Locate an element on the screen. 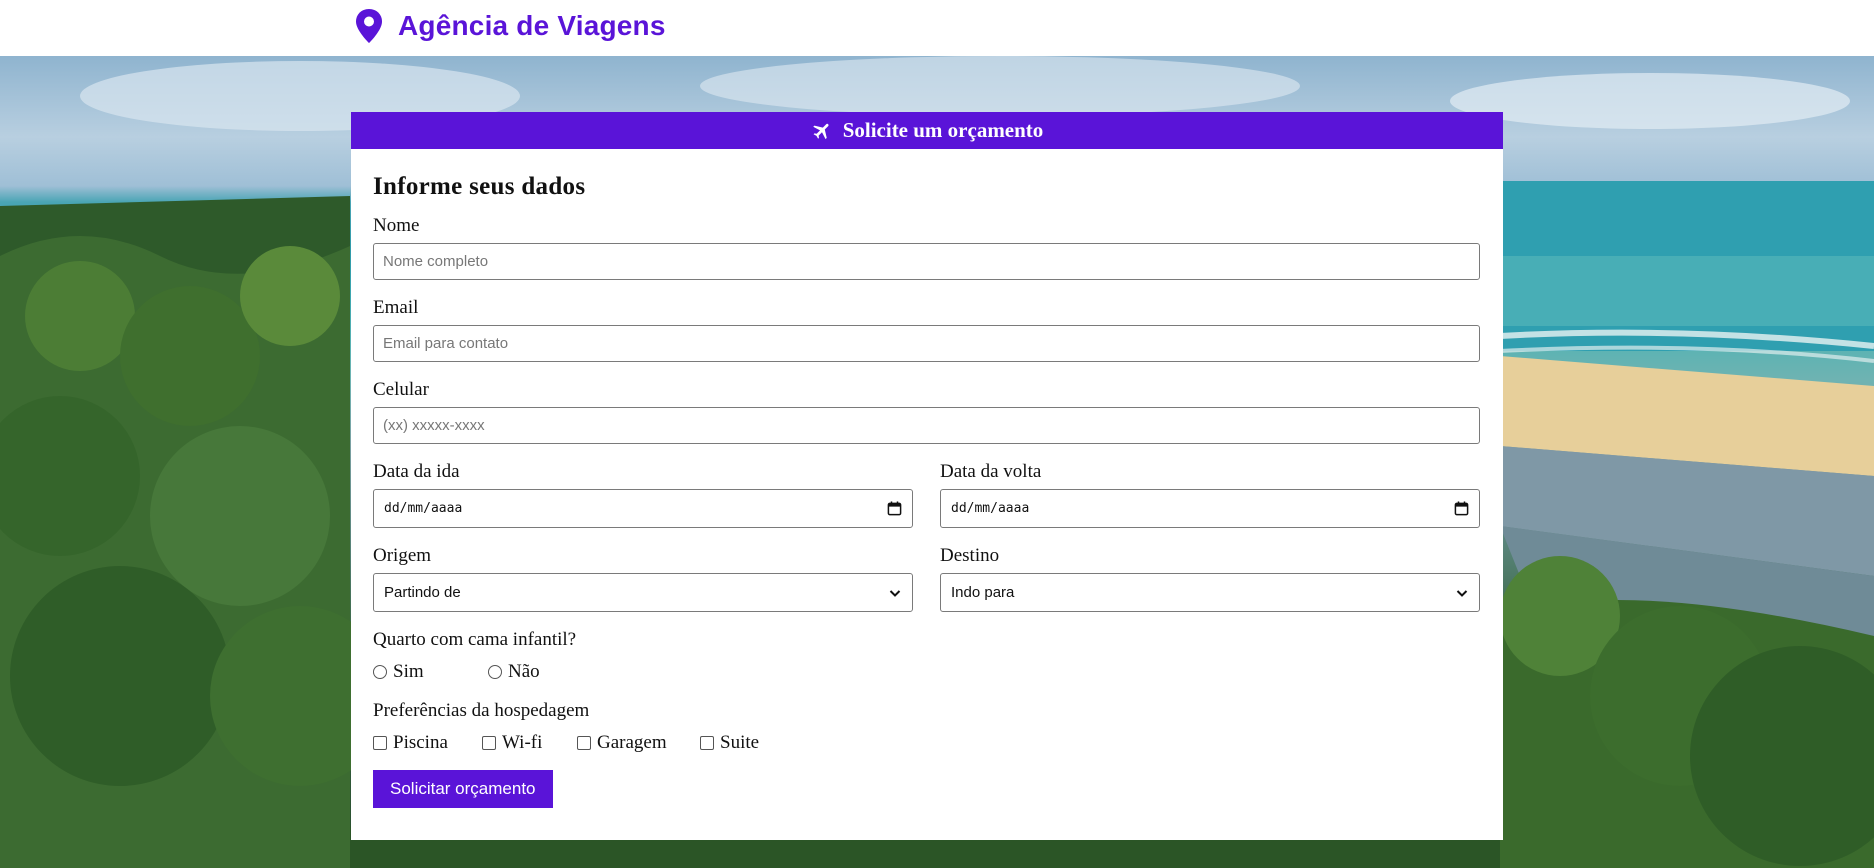 The image size is (1874, 868). data-volta-value: dd/mm/aaaa is located at coordinates (990, 508).